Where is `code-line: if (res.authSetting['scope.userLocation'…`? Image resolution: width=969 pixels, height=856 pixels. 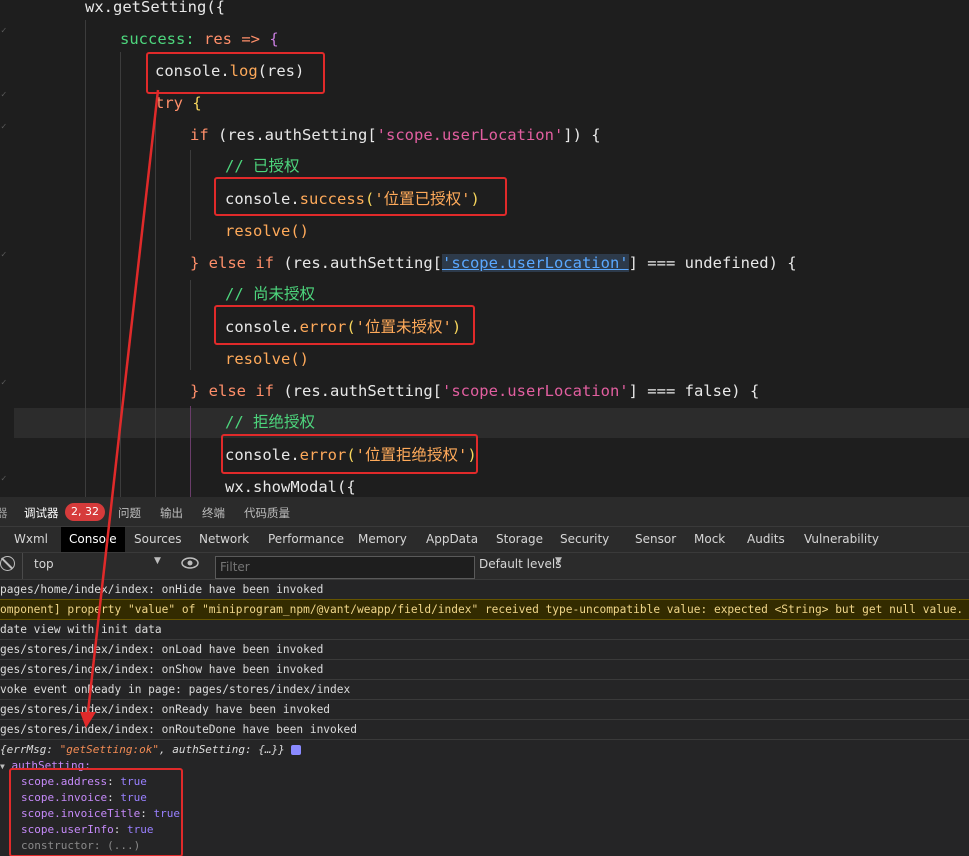
code-line: if (res.authSetting['scope.userLocation'… is located at coordinates (579, 135).